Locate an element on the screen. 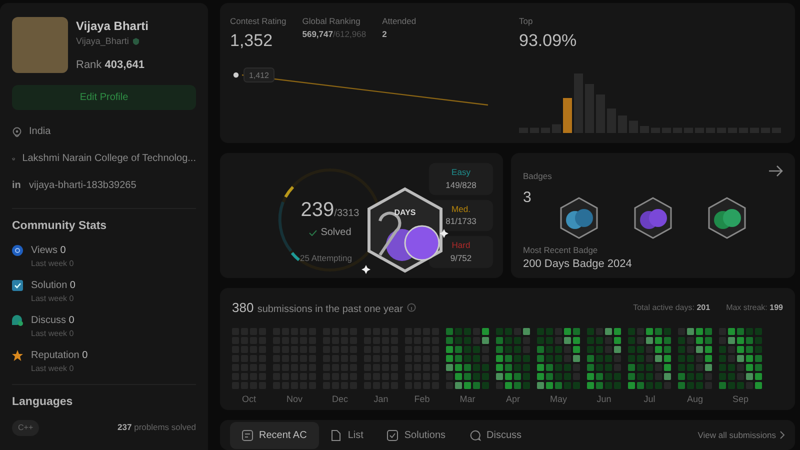 Image resolution: width=800 pixels, height=450 pixels. stat-label: Solution 0 is located at coordinates (53, 286).